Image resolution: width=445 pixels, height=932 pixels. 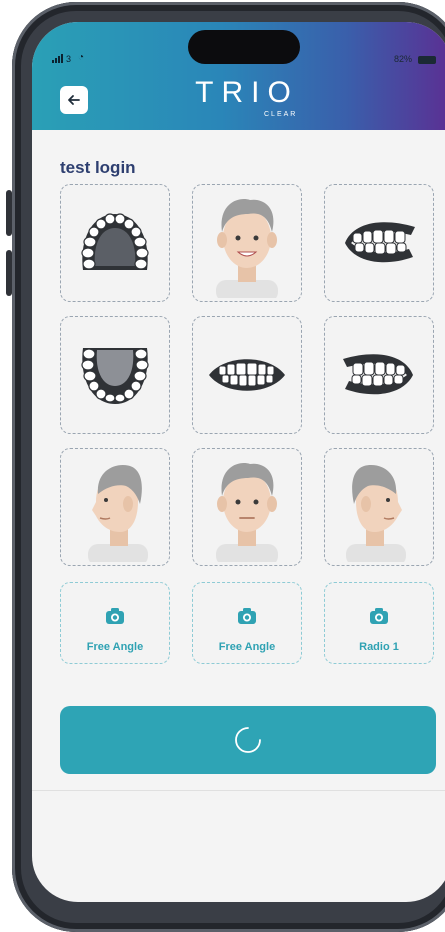 I want to click on photo-slot-upper-arch, so click(x=115, y=243).